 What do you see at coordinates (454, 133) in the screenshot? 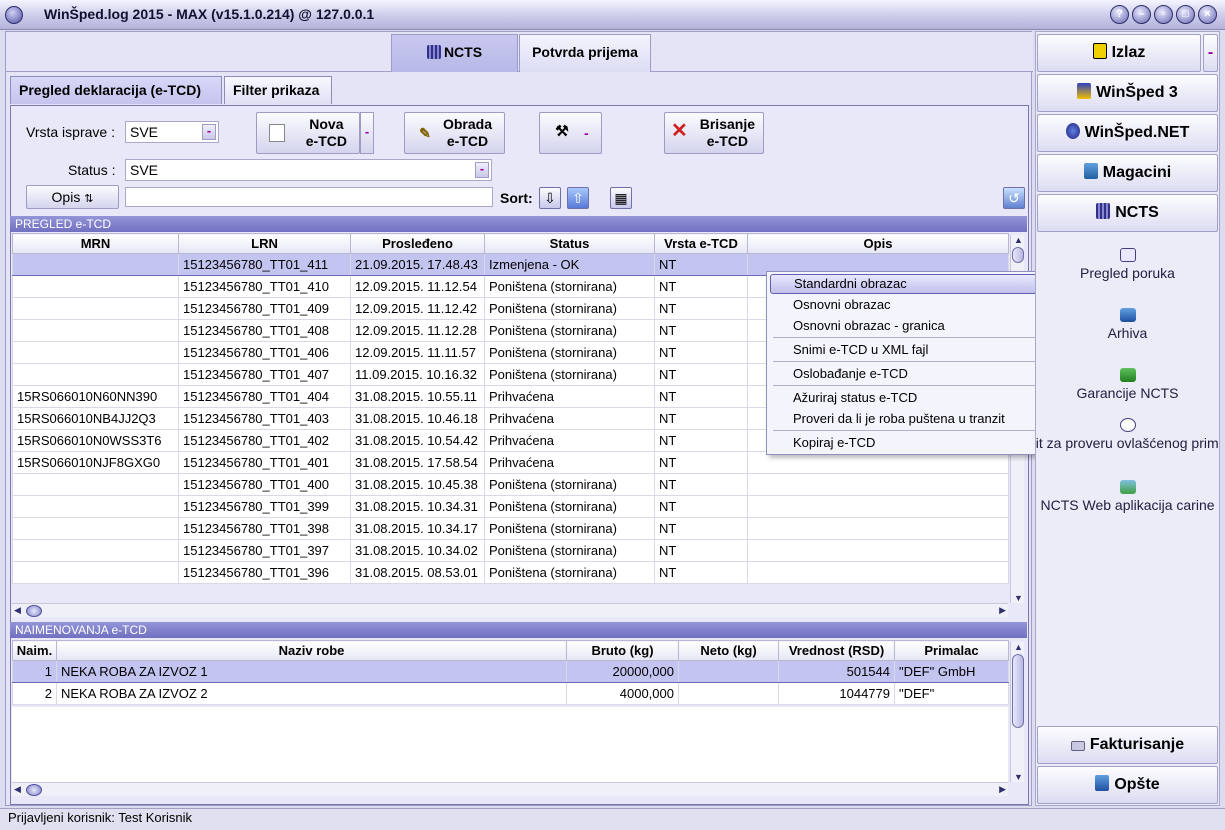
I see `obrada-etcd-button: ✎ Obrada e-TCD` at bounding box center [454, 133].